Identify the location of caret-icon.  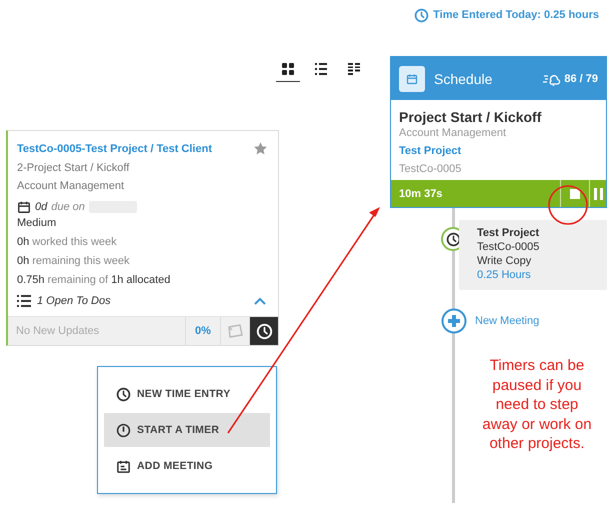
(260, 301).